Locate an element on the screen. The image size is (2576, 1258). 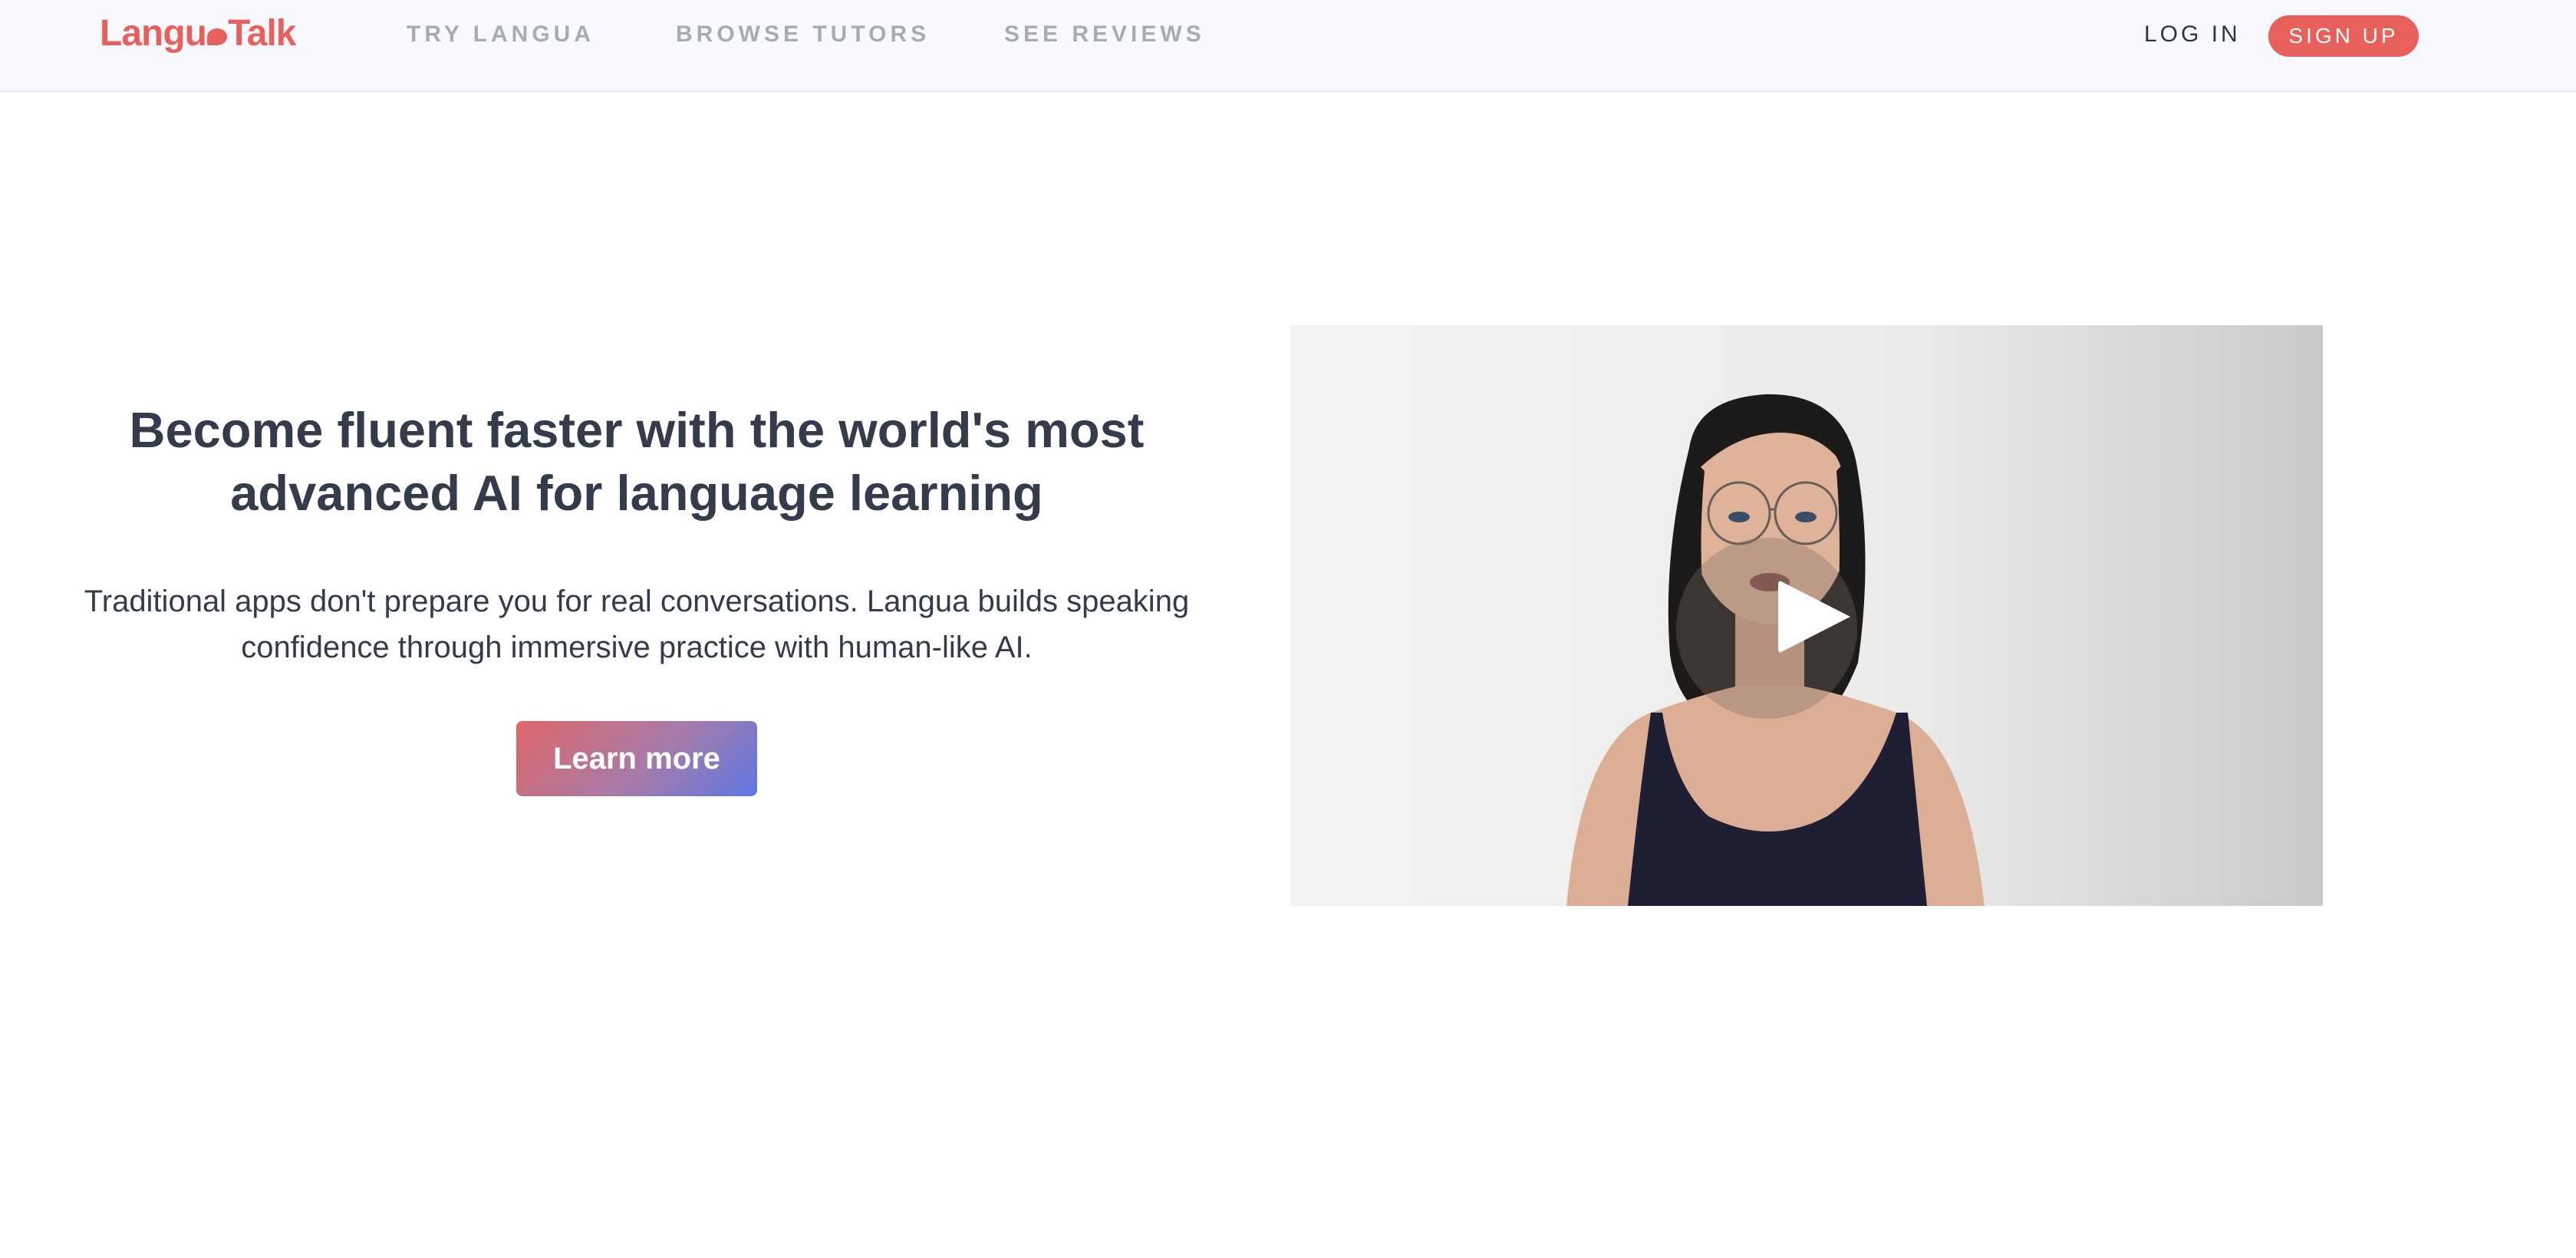
logo-text-langu: Langu is located at coordinates (153, 33).